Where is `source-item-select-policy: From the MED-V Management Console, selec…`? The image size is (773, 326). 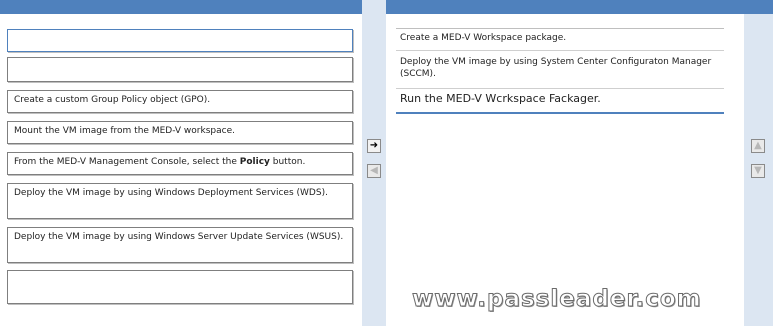
source-item-select-policy: From the MED-V Management Console, selec… is located at coordinates (180, 163).